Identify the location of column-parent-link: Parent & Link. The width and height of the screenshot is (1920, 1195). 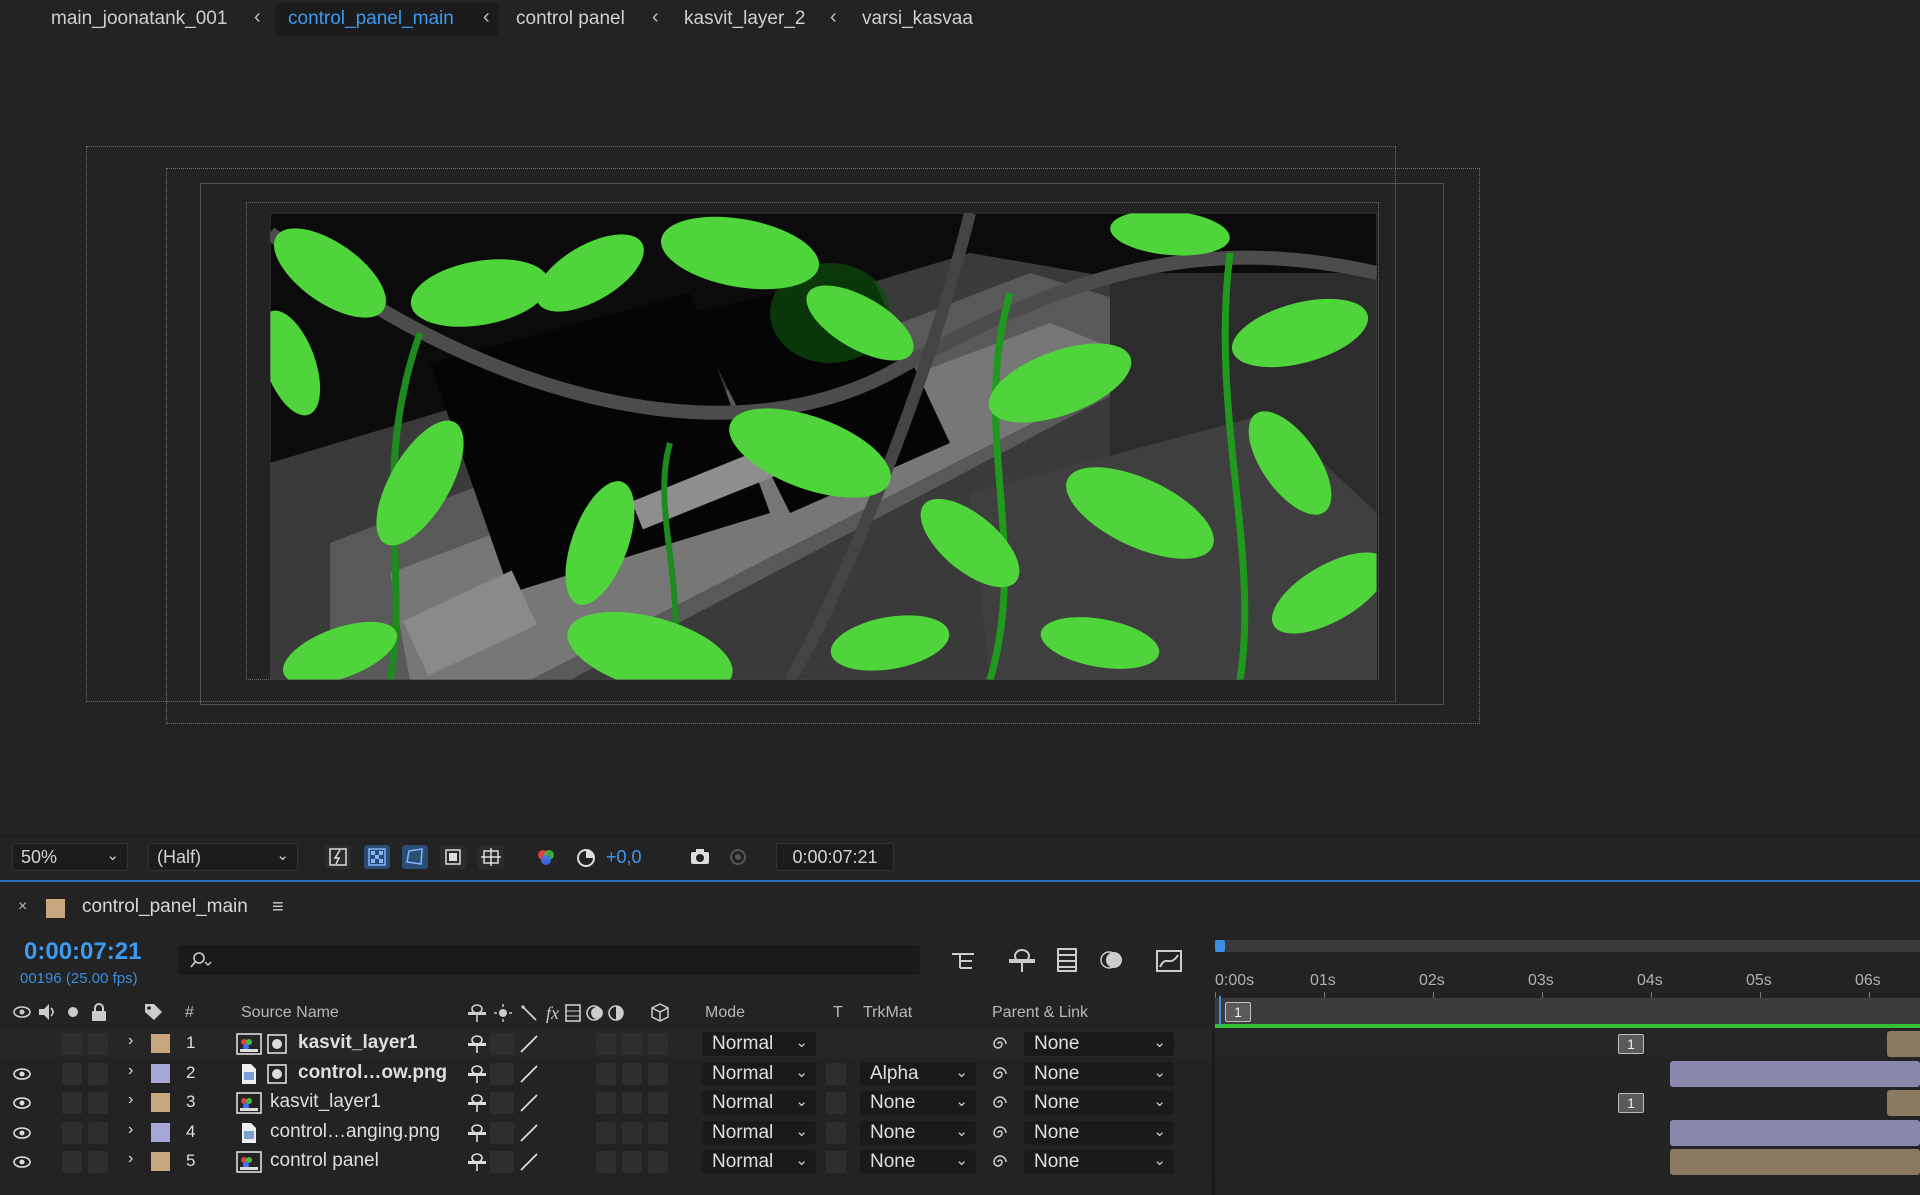
(1040, 1013).